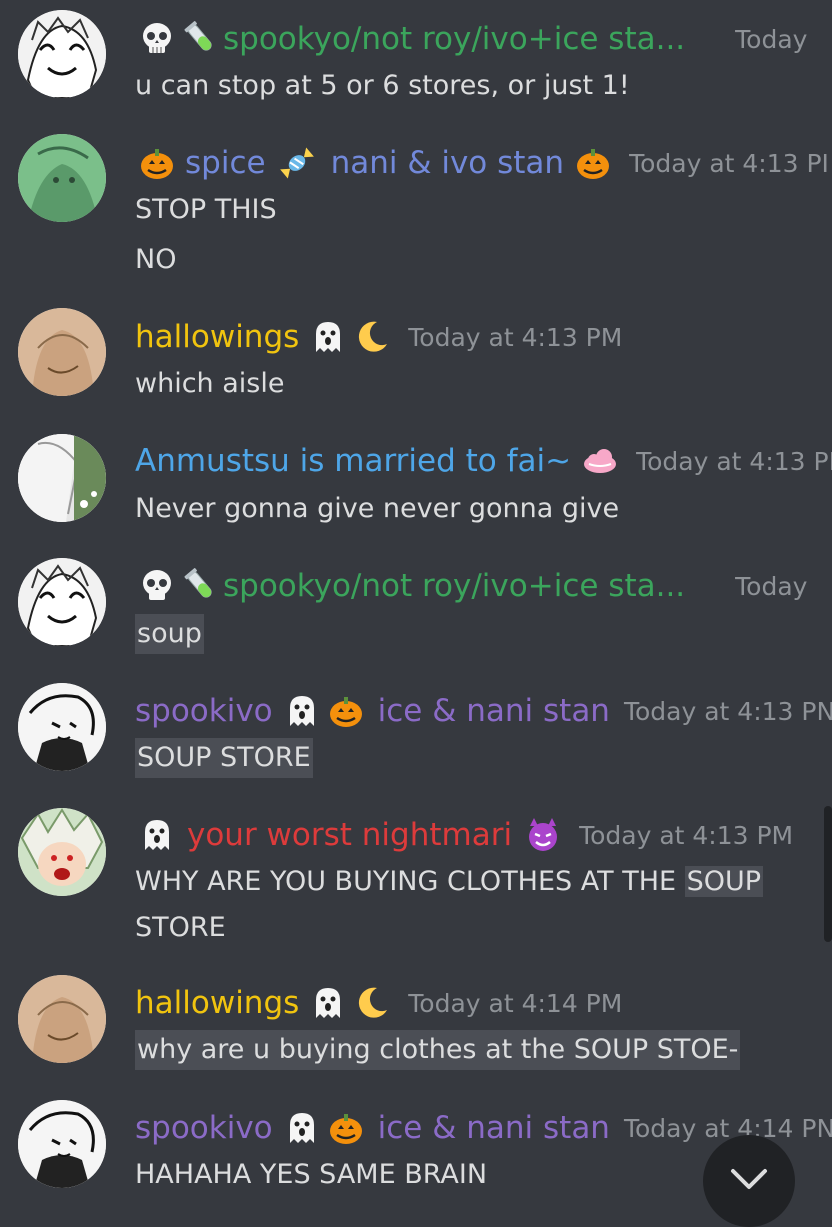  Describe the element at coordinates (448, 163) in the screenshot. I see `author-name-extra: nani & ivo stan` at that location.